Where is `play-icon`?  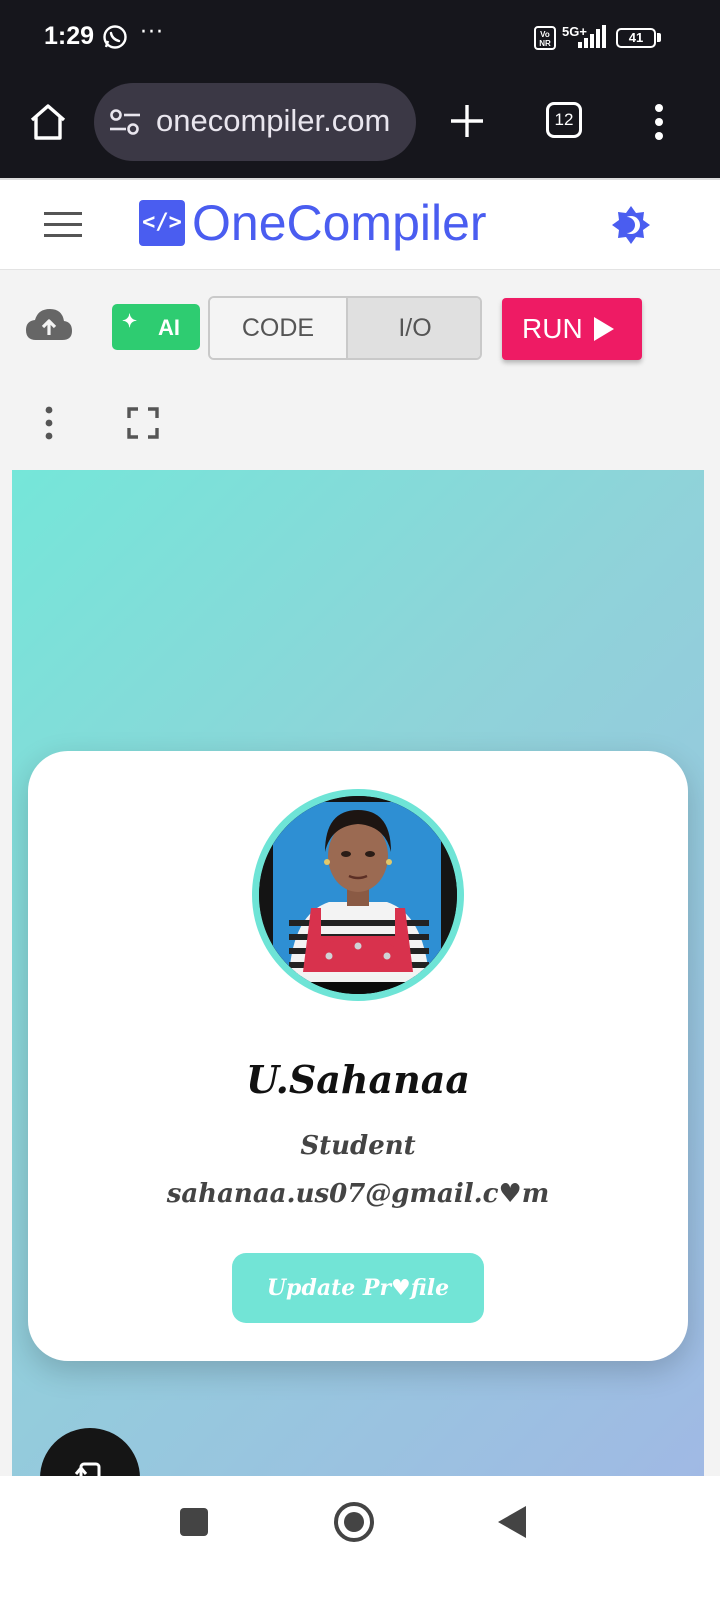
play-icon is located at coordinates (604, 329).